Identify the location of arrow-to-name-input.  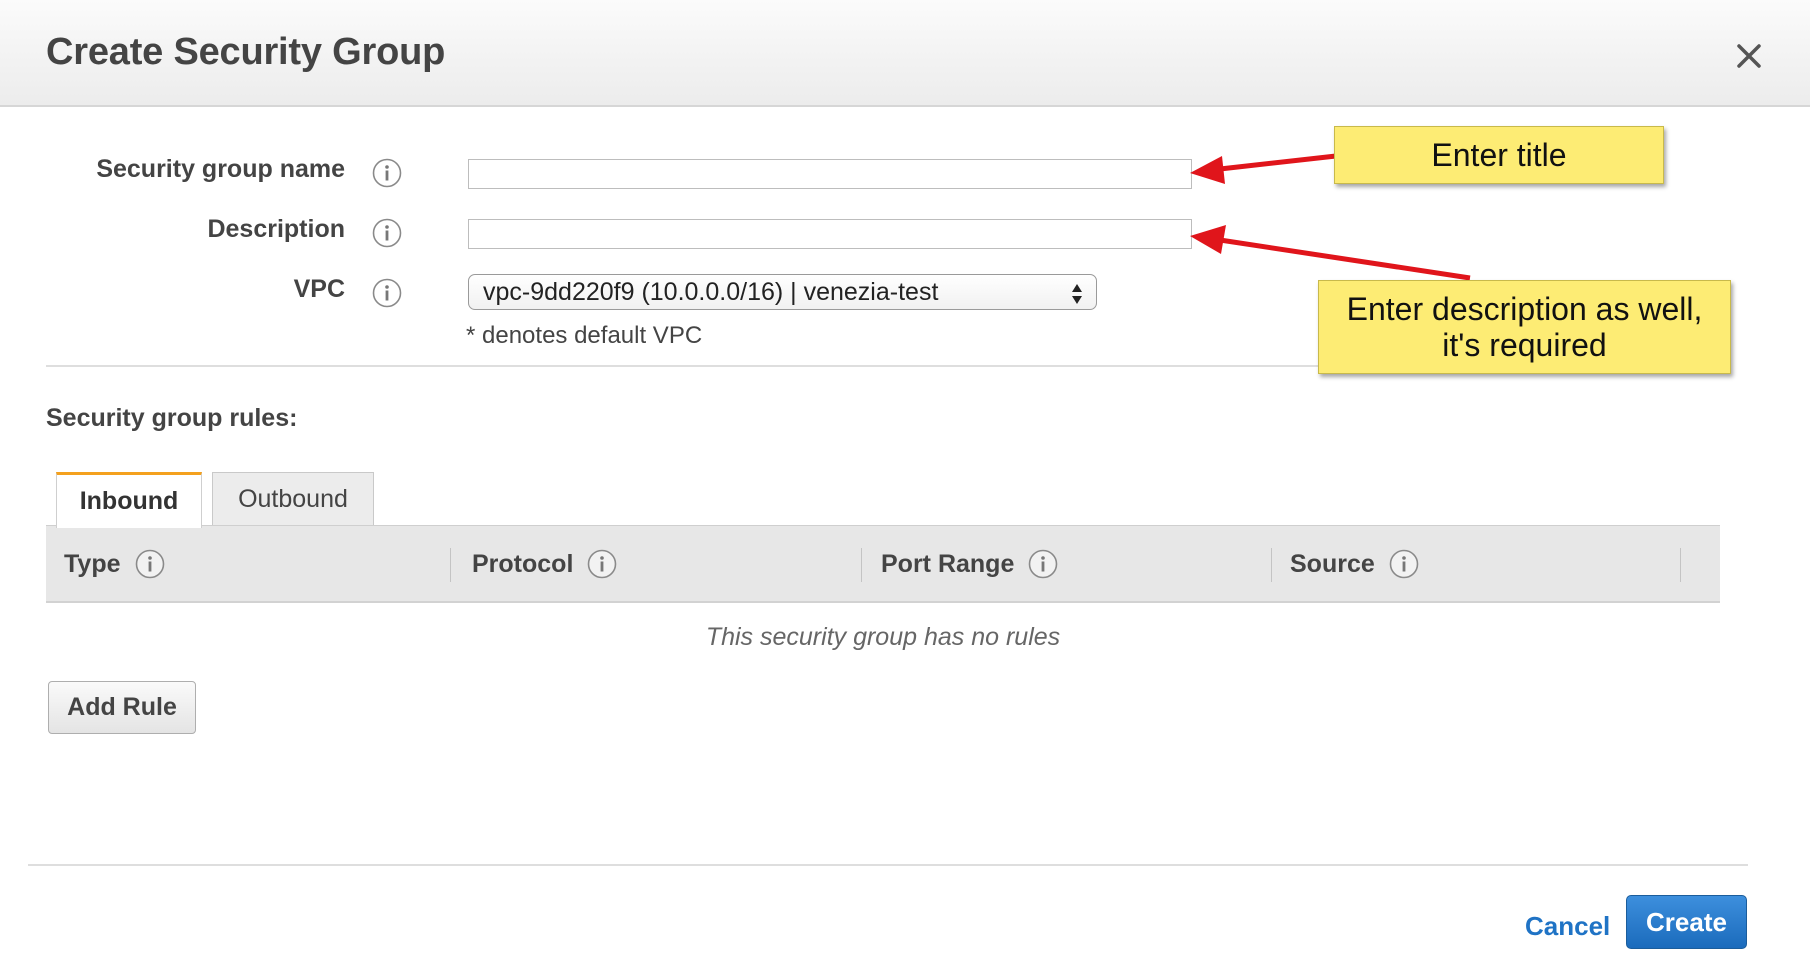
(1263, 168).